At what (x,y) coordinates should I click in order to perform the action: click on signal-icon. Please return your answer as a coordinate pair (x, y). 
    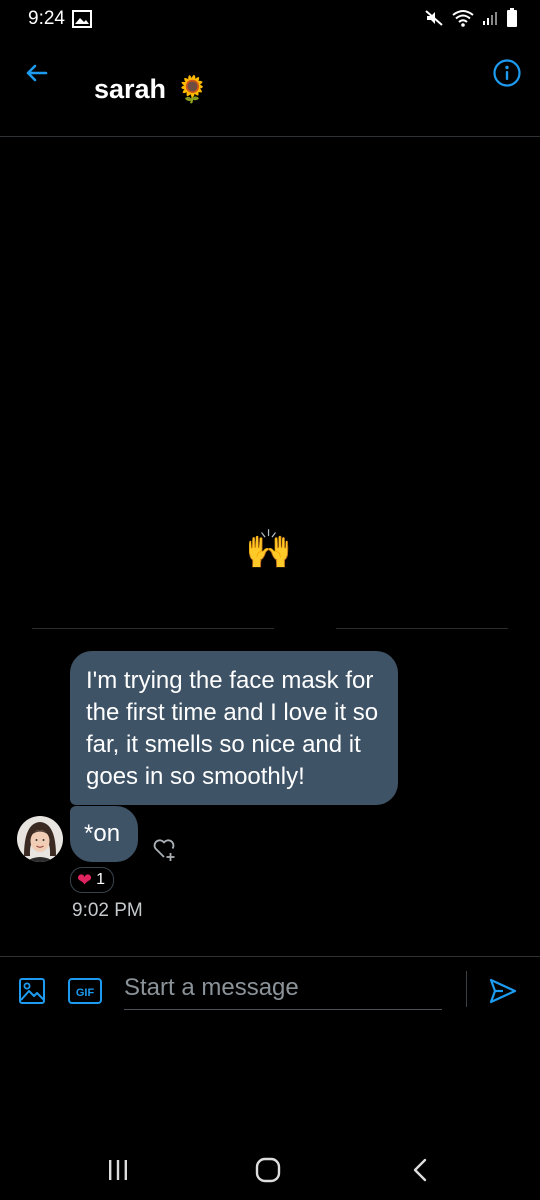
    Looking at the image, I should click on (490, 20).